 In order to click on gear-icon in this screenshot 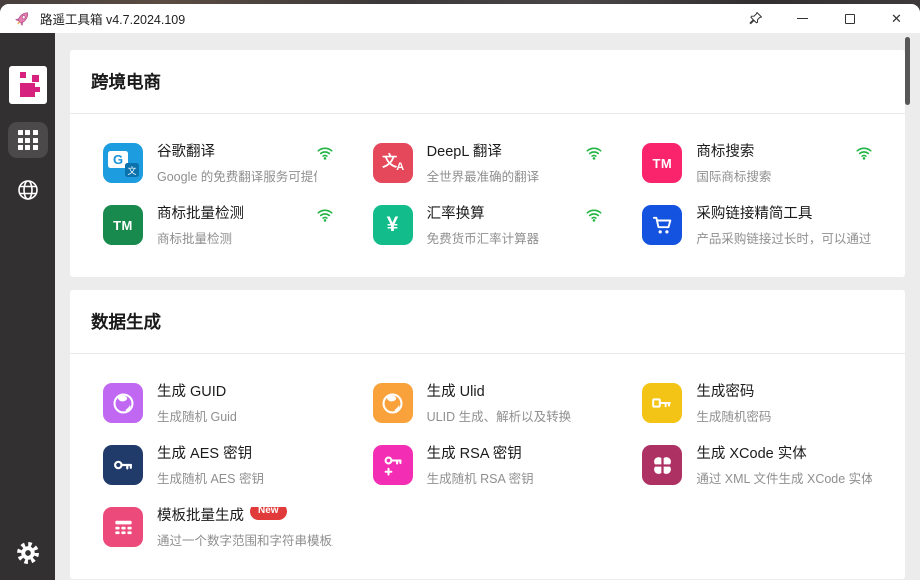, I will do `click(27, 553)`.